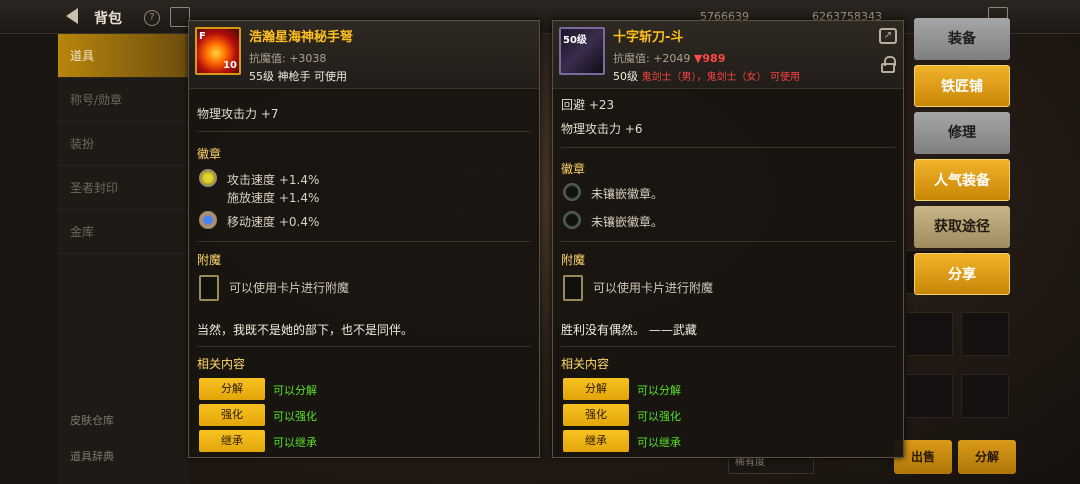 Image resolution: width=1080 pixels, height=484 pixels. Describe the element at coordinates (652, 58) in the screenshot. I see `magic-resist-value: 抗魔值: +2049` at that location.